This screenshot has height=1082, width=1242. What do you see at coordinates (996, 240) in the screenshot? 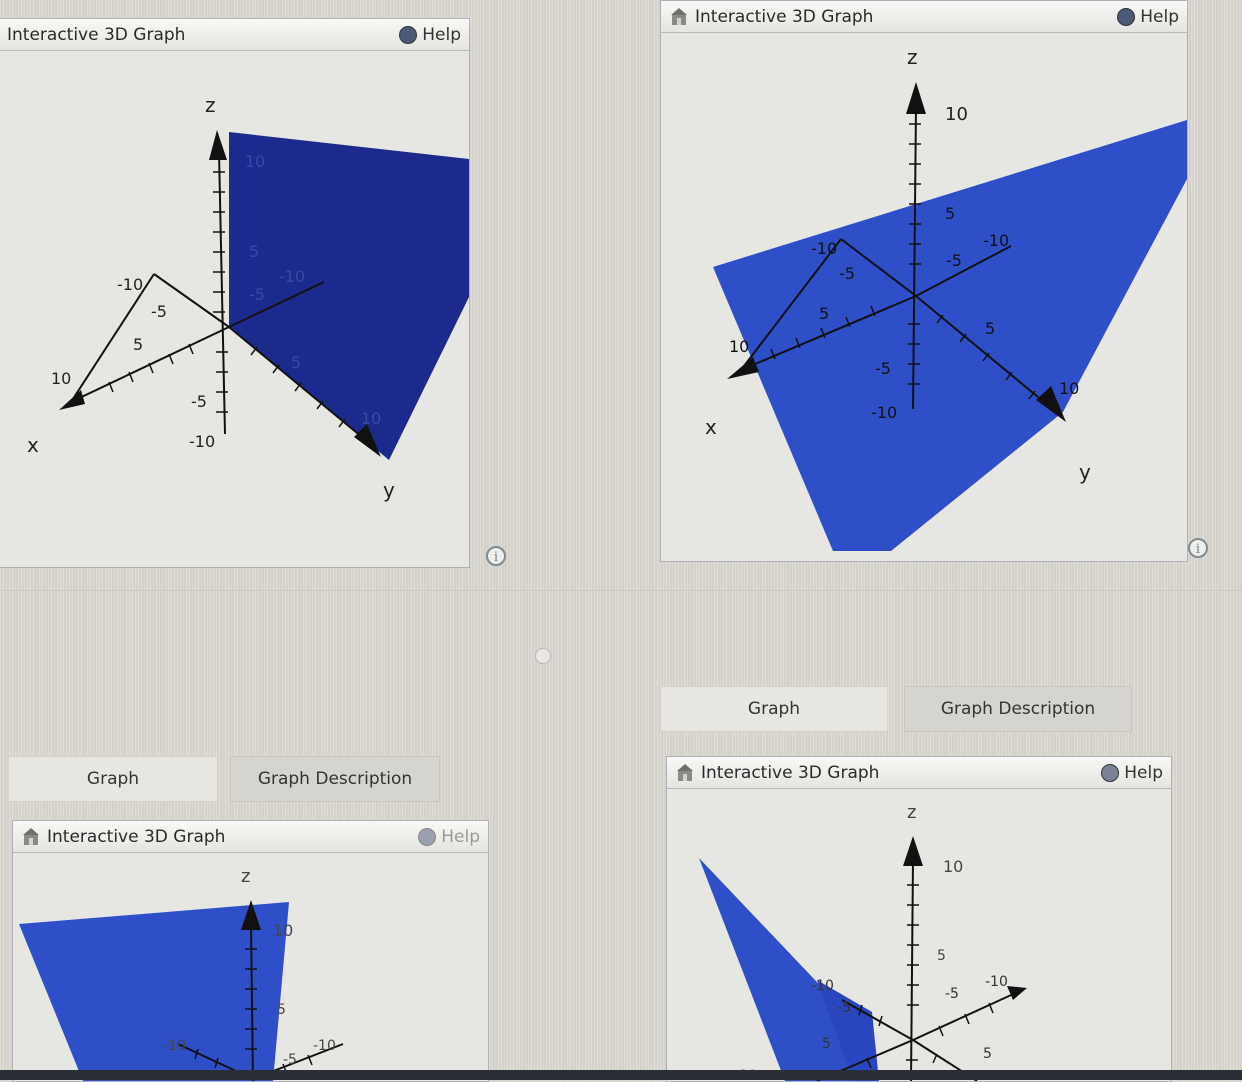
I see `graph-2-tick-ym10: -10` at bounding box center [996, 240].